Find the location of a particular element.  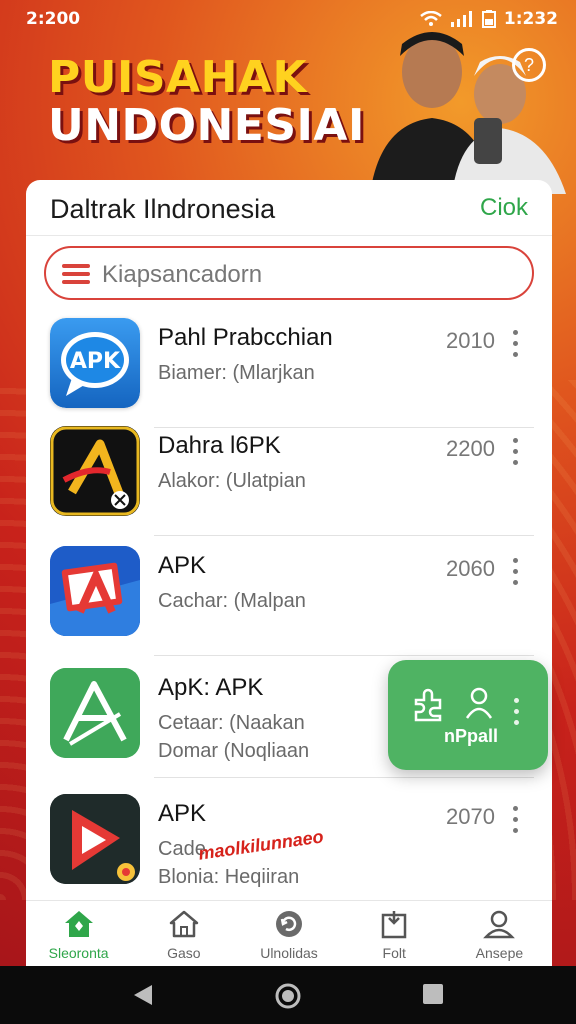

search-bar: Kiapsancadorn is located at coordinates (289, 273).